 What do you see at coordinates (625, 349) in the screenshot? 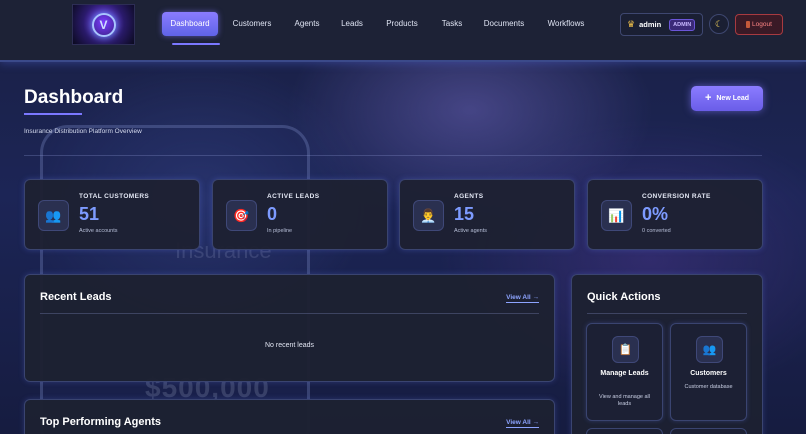
I see `clipboard-icon: 📋` at bounding box center [625, 349].